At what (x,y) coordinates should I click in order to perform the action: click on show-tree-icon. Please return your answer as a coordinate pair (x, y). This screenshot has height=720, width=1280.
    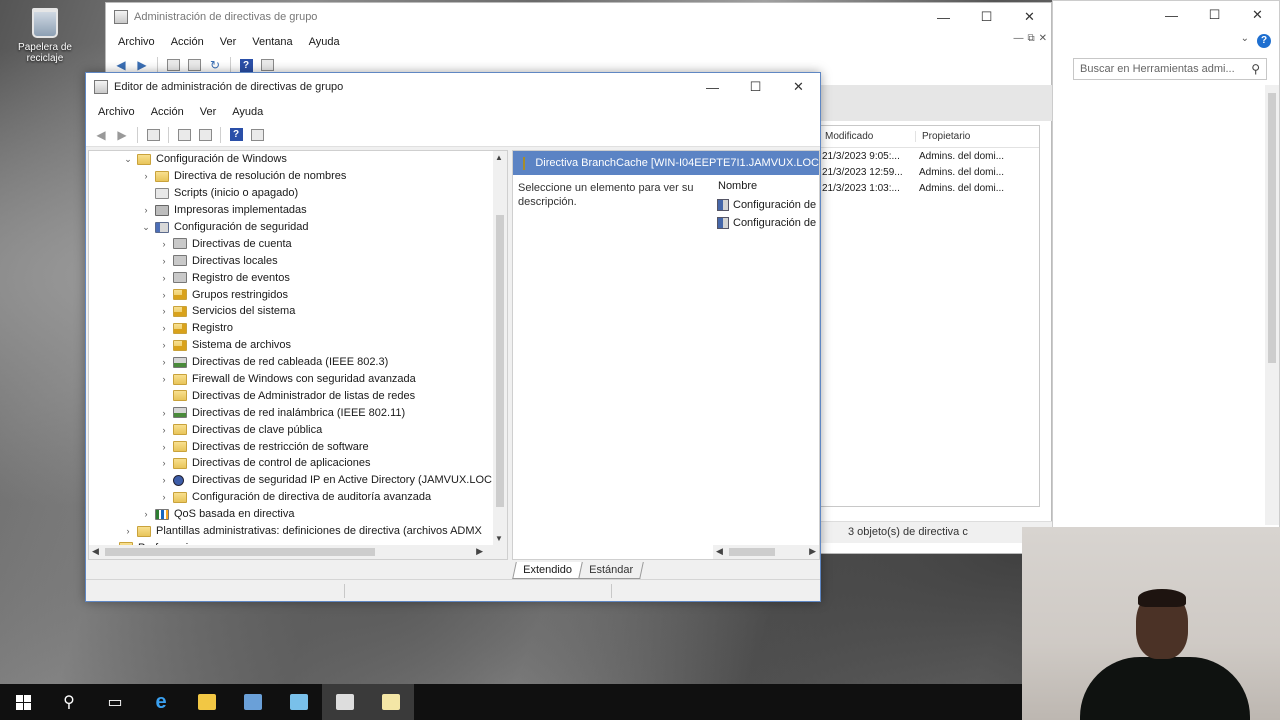
    Looking at the image, I should click on (153, 135).